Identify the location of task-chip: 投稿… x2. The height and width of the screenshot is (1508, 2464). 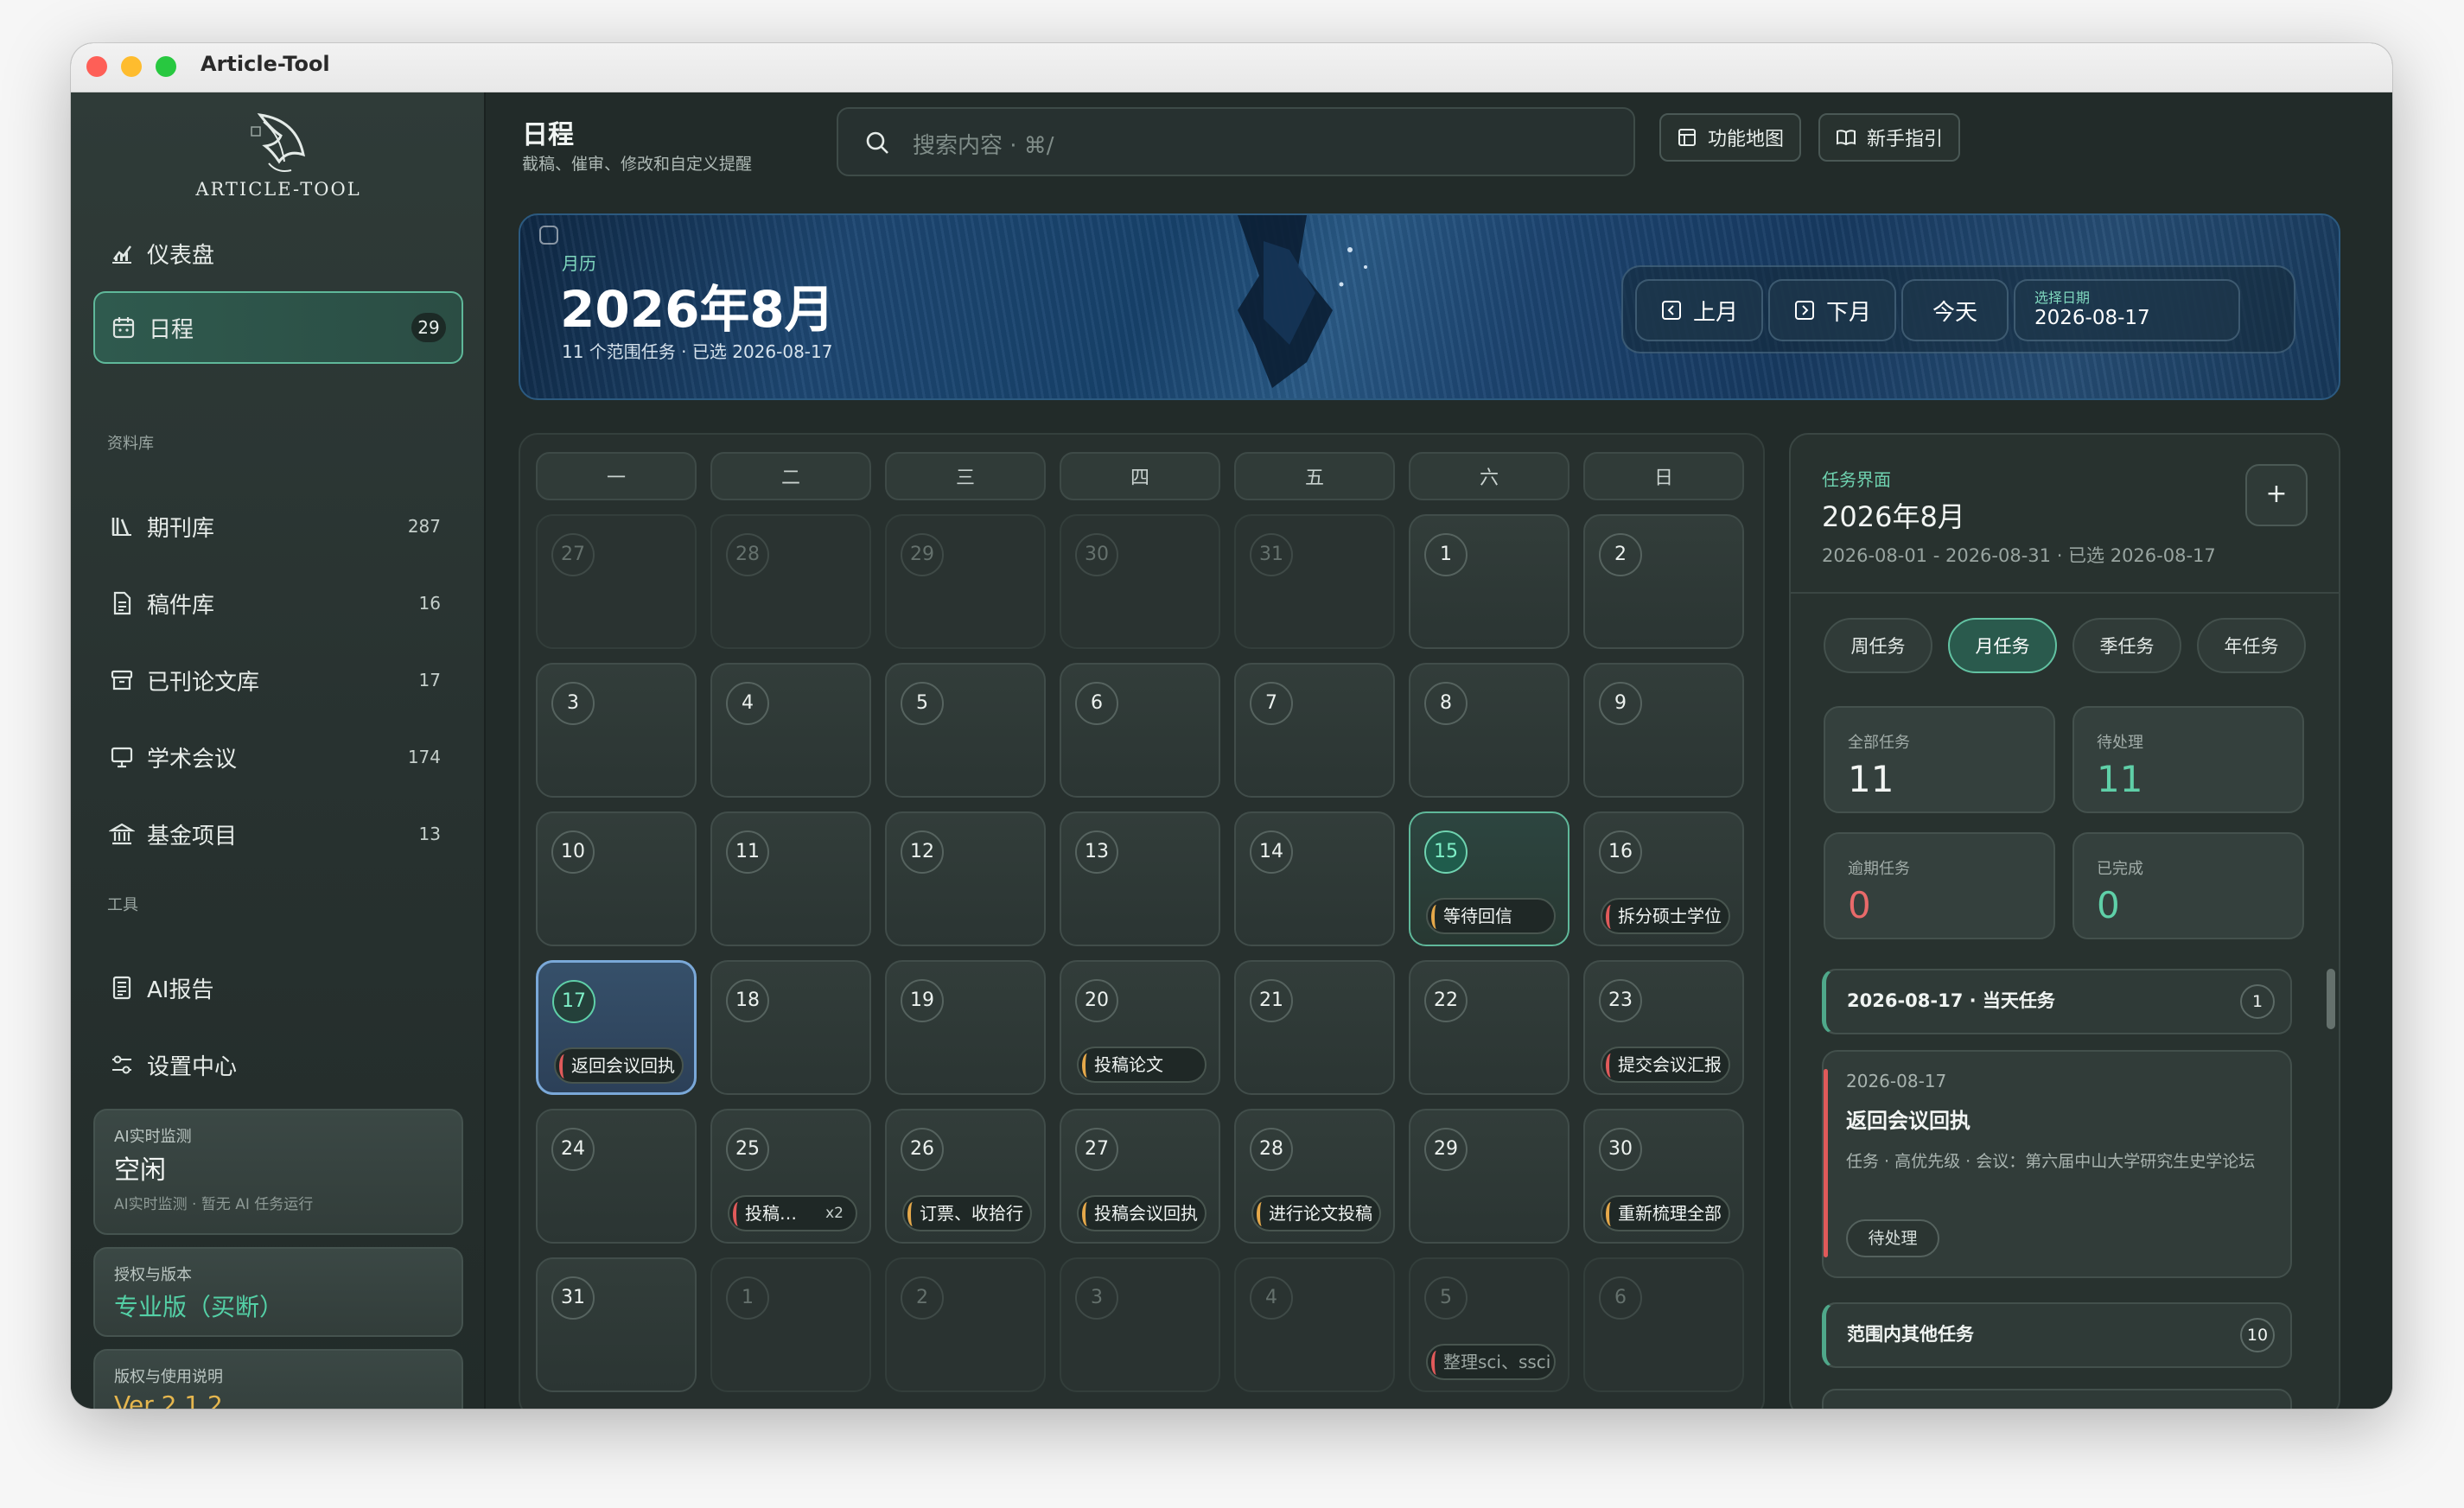
(792, 1213).